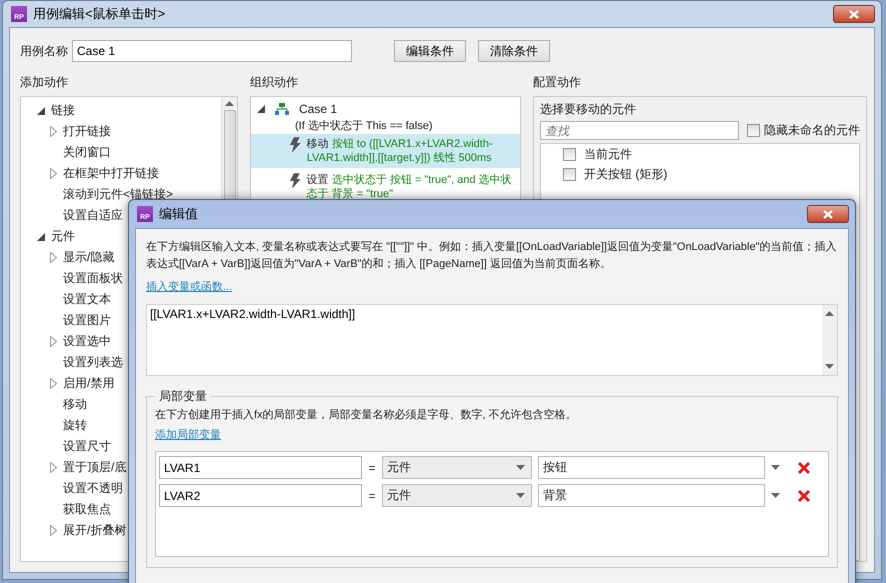  I want to click on tree-item: 打开链接, so click(87, 131).